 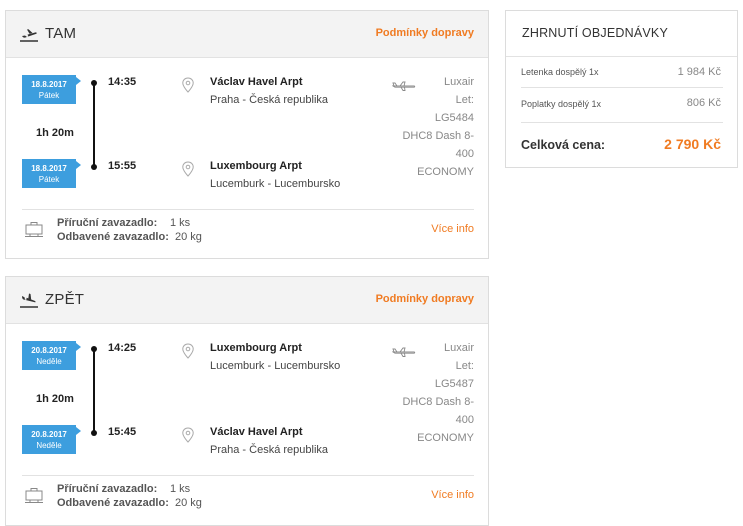 I want to click on summary-fees-value: 806 Kč, so click(x=703, y=103).